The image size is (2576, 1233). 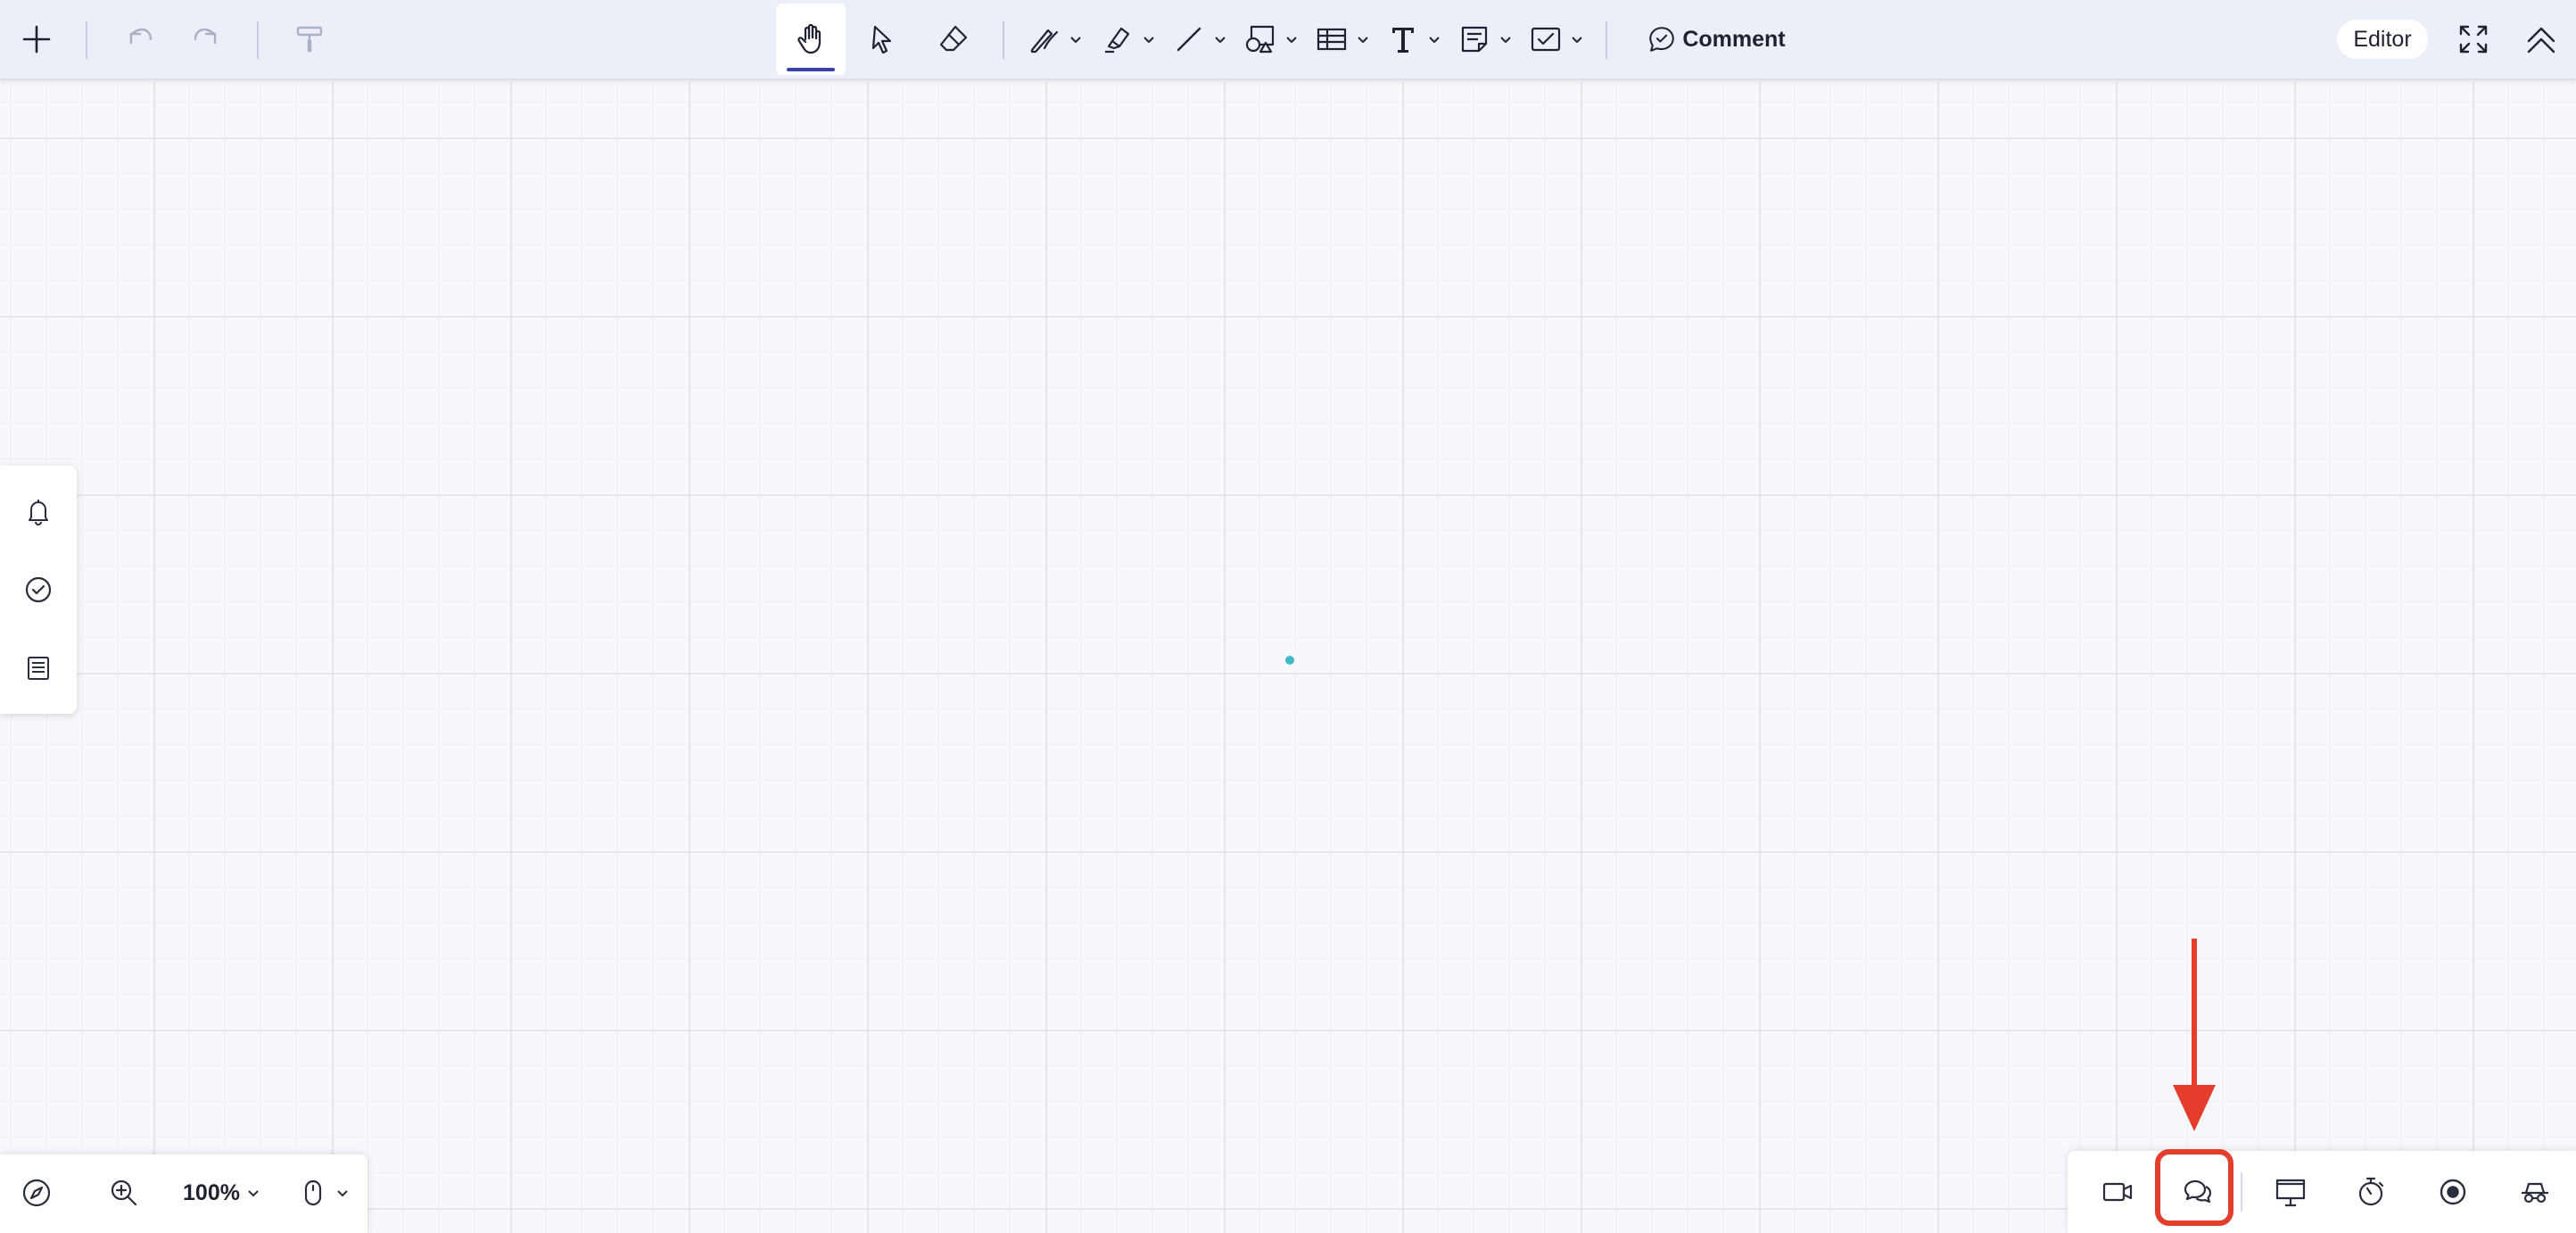 What do you see at coordinates (2242, 1192) in the screenshot?
I see `collab-divider` at bounding box center [2242, 1192].